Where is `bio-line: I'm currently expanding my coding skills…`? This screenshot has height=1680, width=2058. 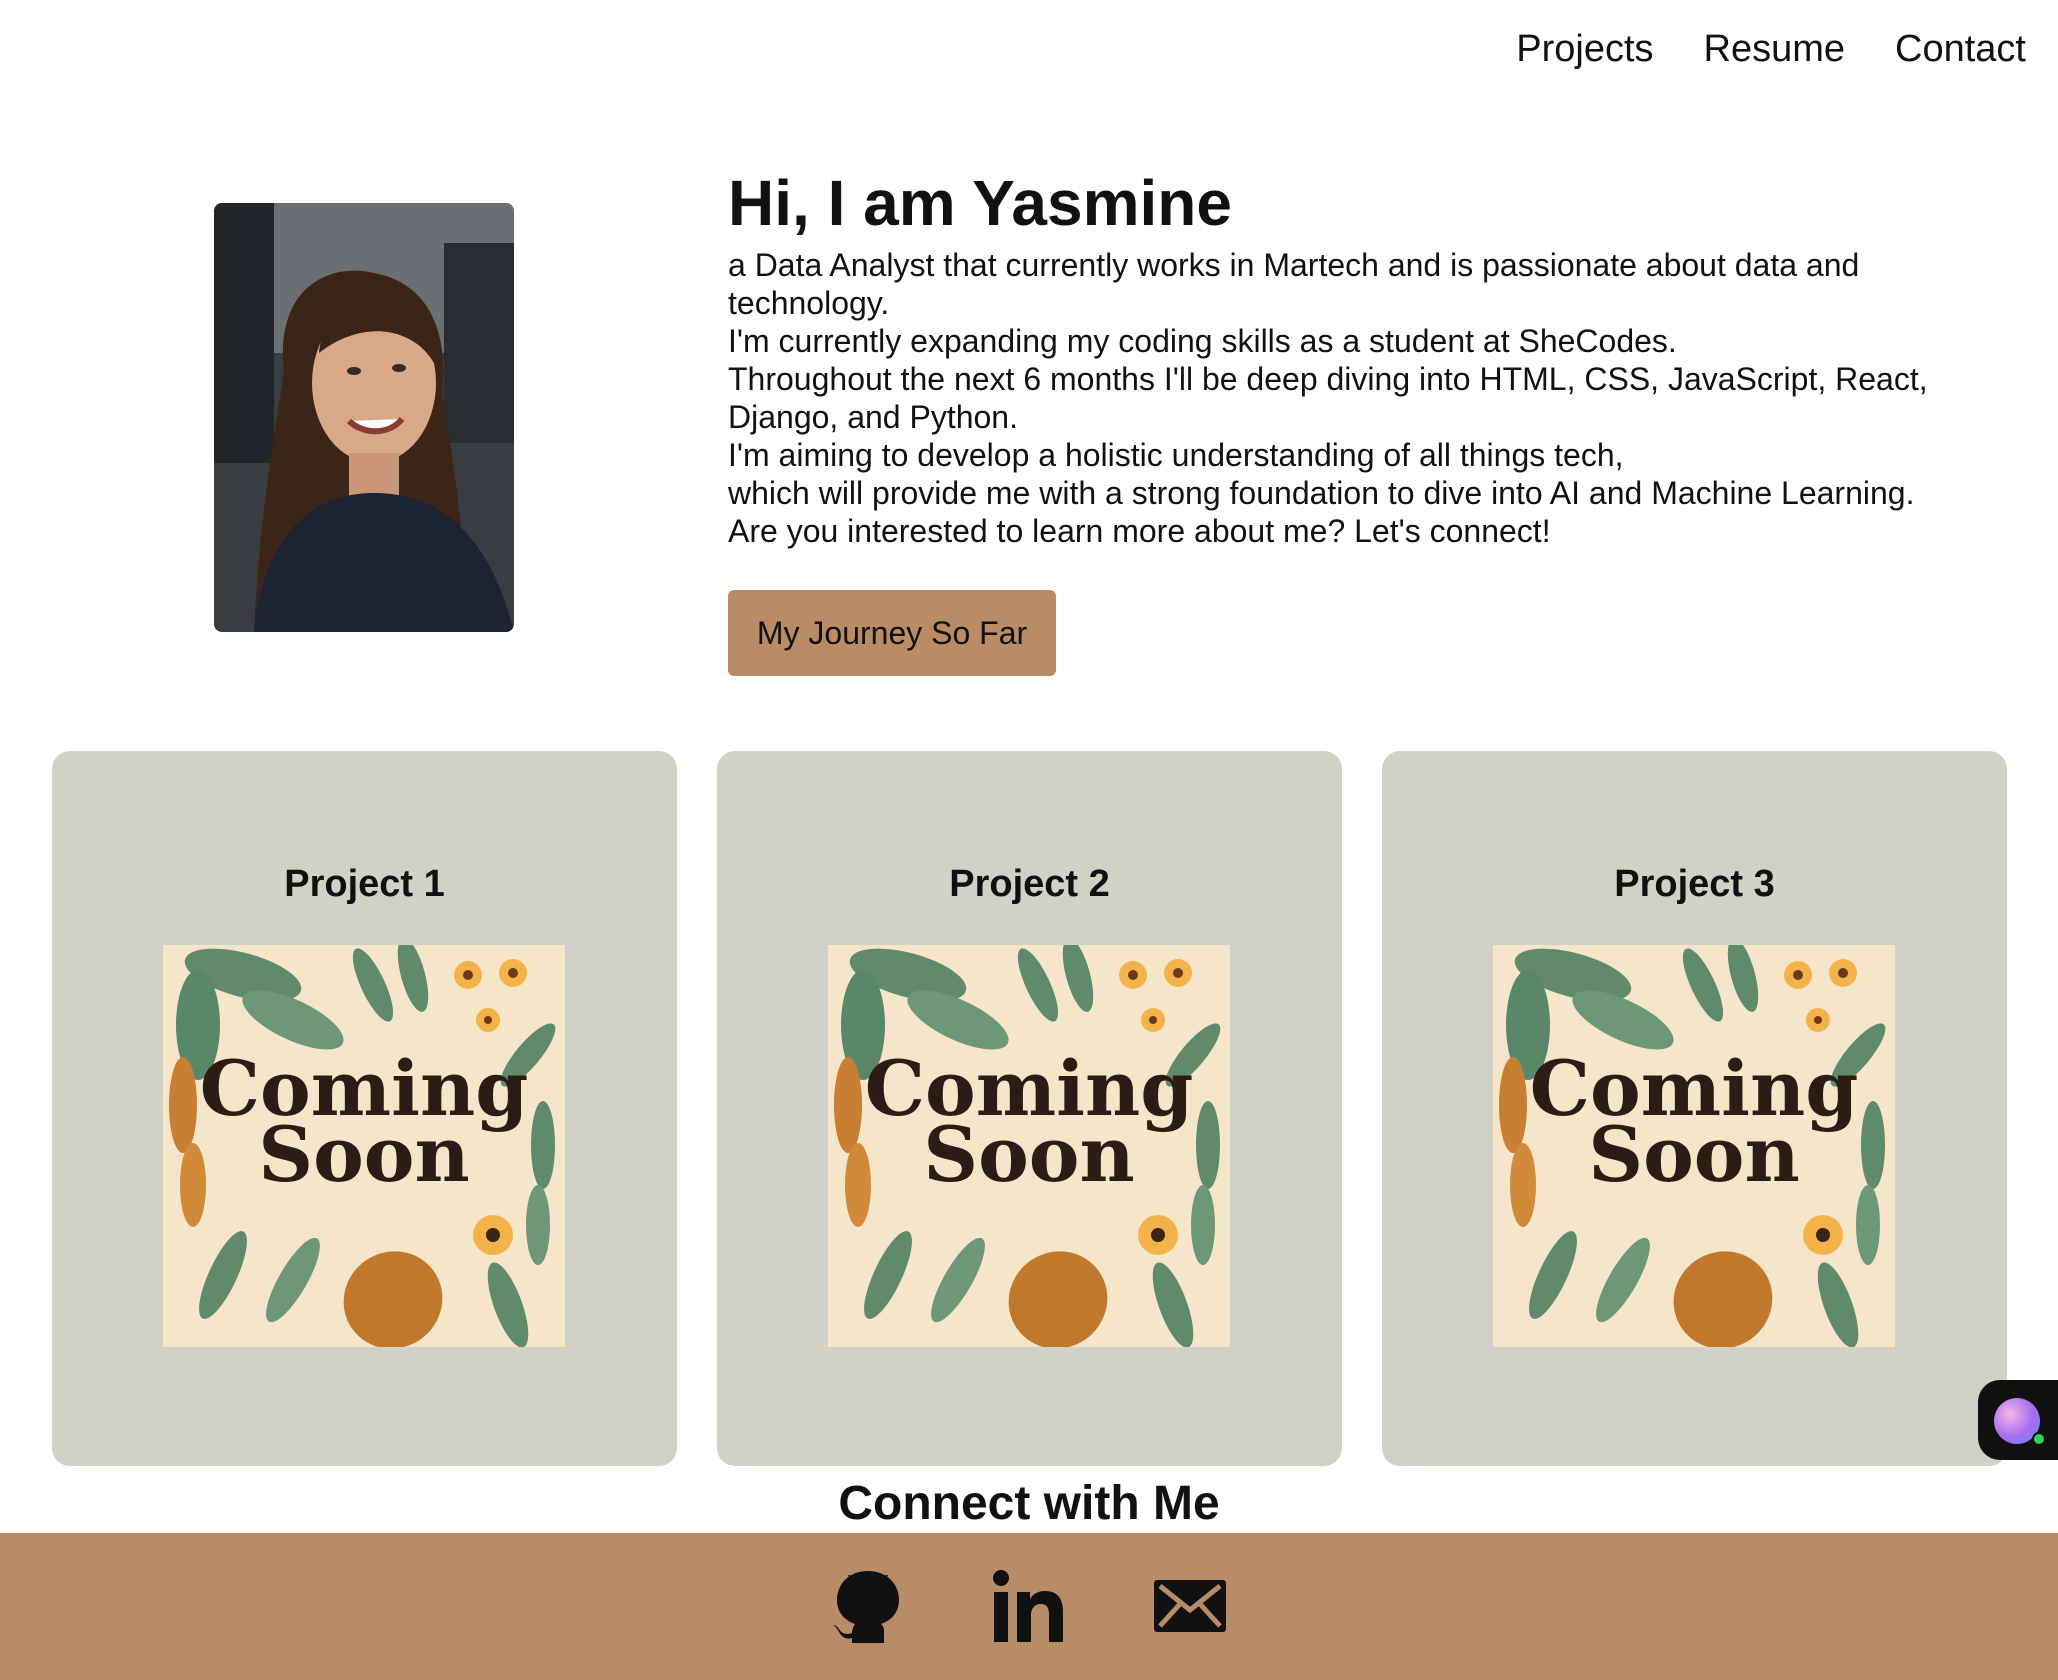
bio-line: I'm currently expanding my coding skills… is located at coordinates (1202, 341).